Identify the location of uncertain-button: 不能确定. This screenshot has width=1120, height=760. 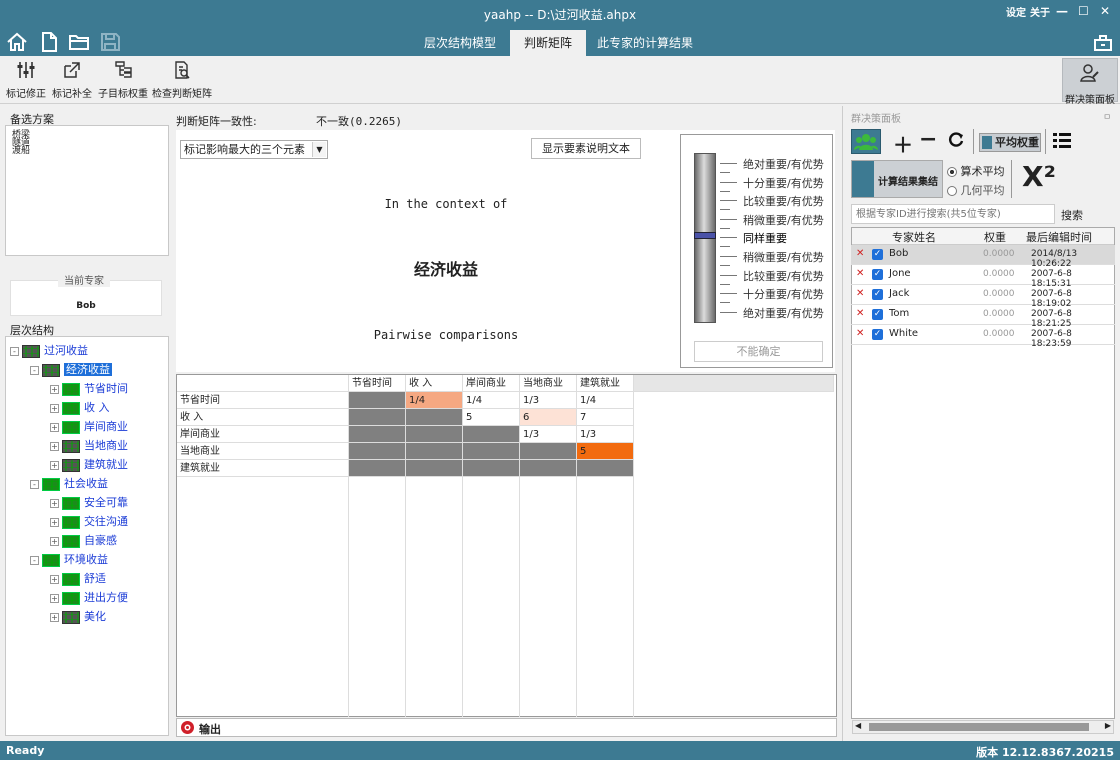
(758, 351).